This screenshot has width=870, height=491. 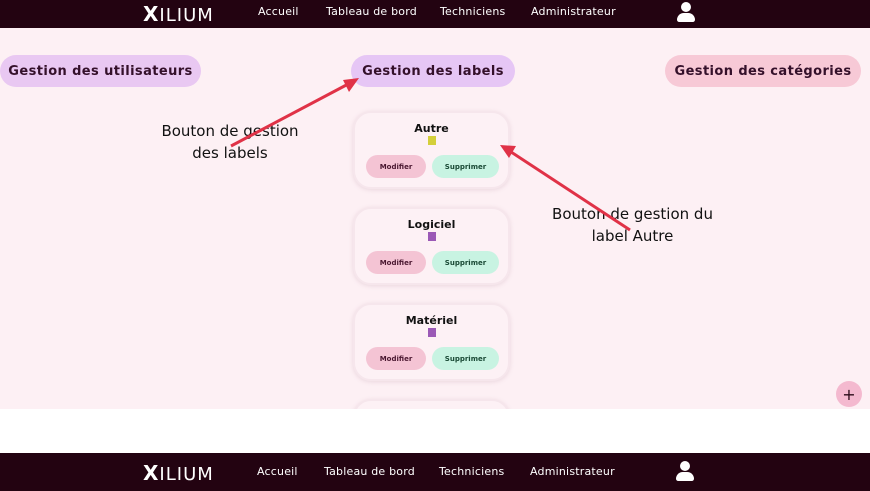 I want to click on label-card: Matériel Modifier Supprimer, so click(x=431, y=342).